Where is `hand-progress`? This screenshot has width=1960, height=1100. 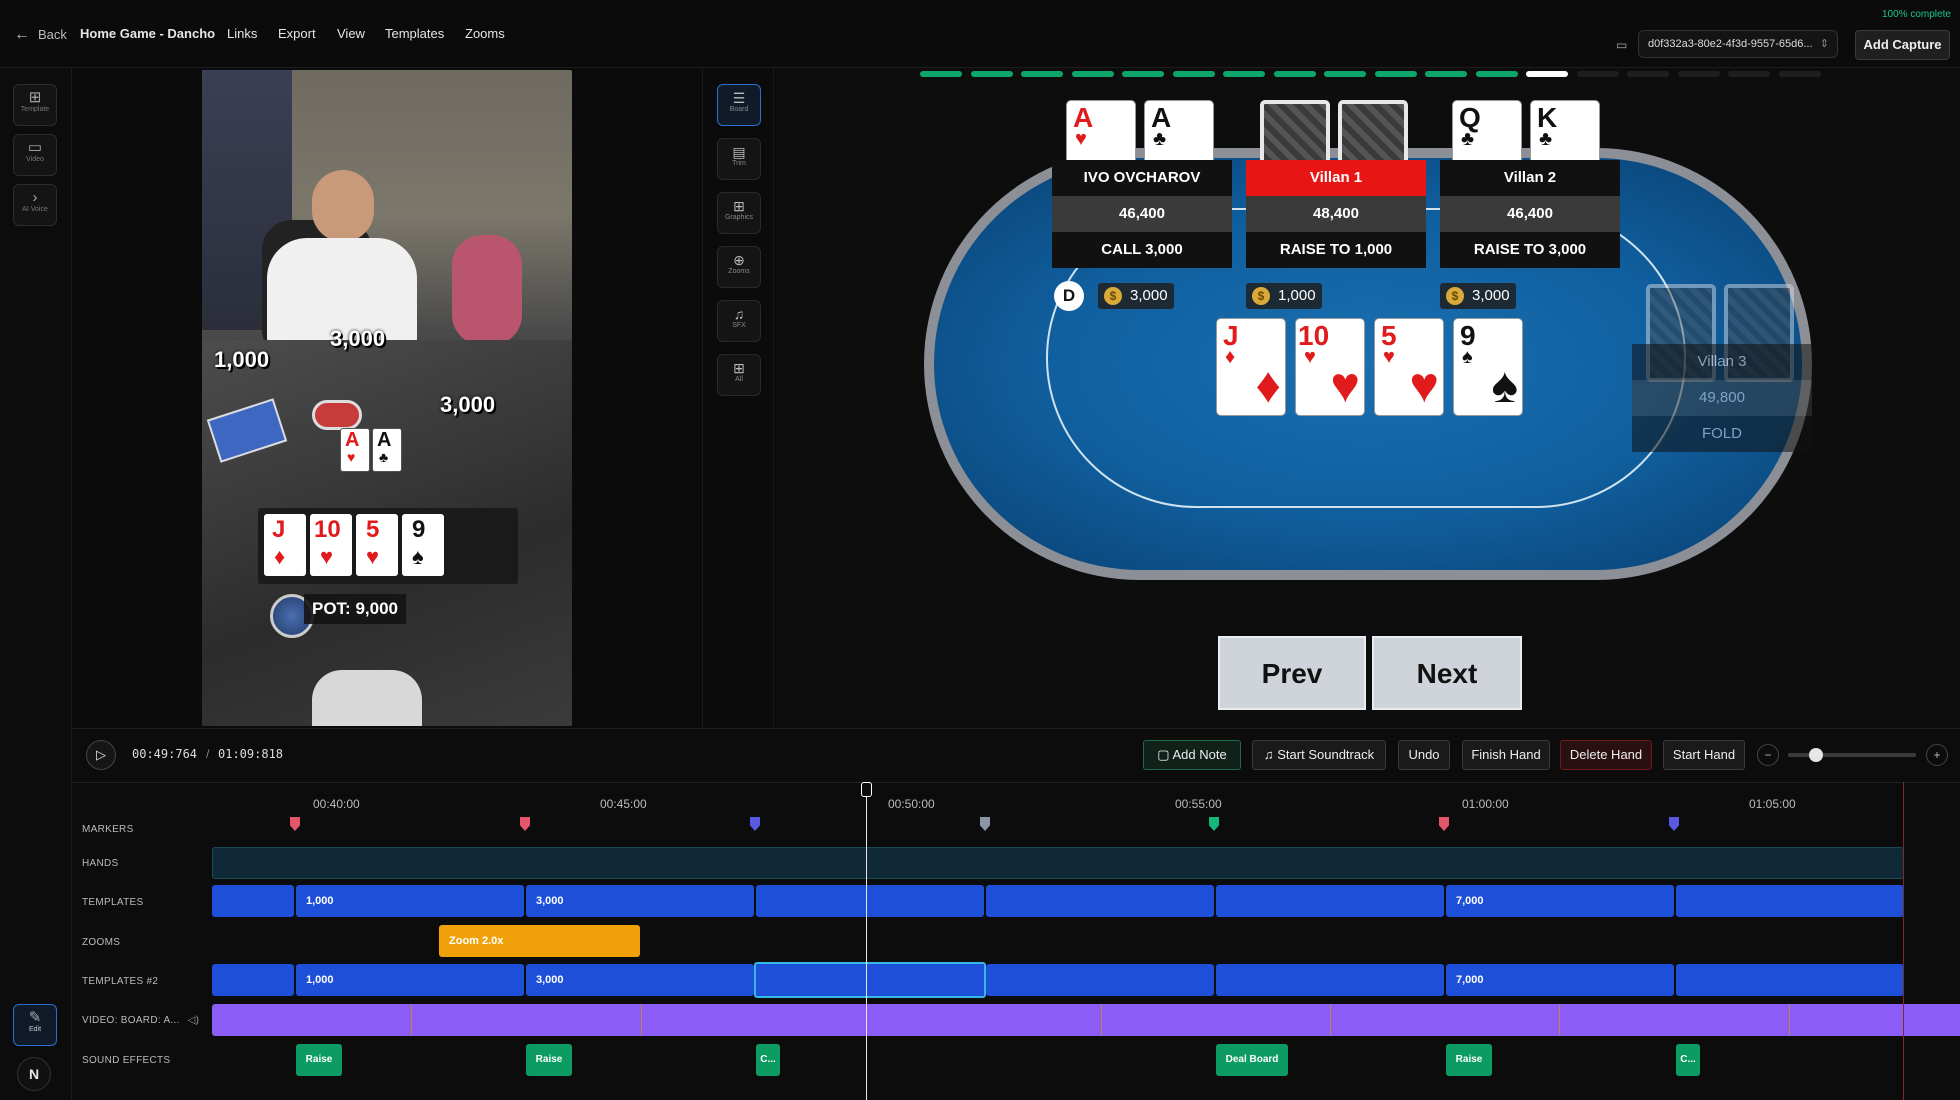 hand-progress is located at coordinates (1370, 74).